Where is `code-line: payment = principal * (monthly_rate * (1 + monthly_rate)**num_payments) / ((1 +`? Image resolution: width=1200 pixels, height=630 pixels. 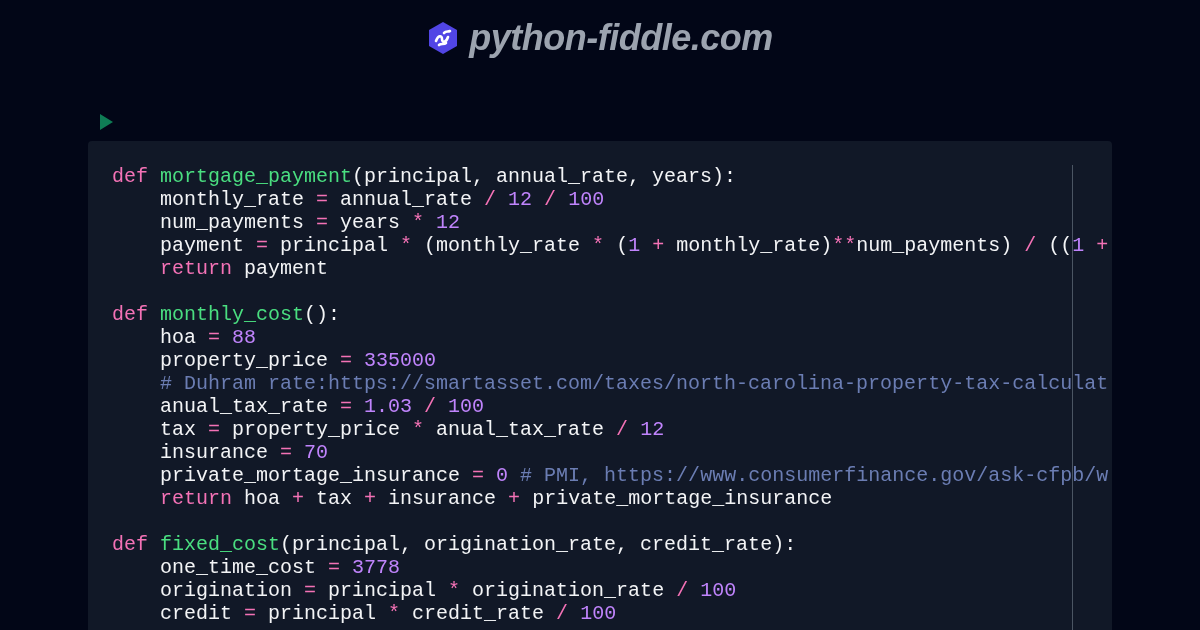
code-line: payment = principal * (monthly_rate * (1 + monthly_rate)**num_payments) / ((1 + is located at coordinates (634, 245).